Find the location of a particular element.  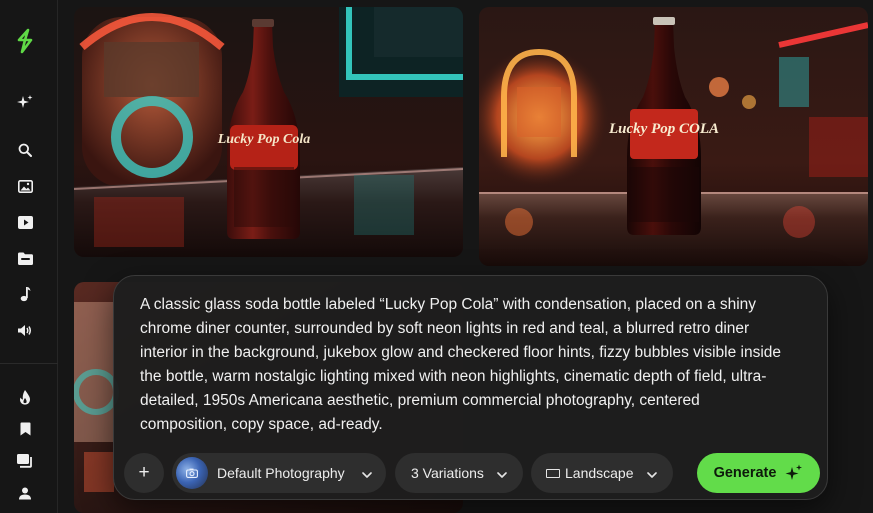

folder-icon is located at coordinates (25, 258).